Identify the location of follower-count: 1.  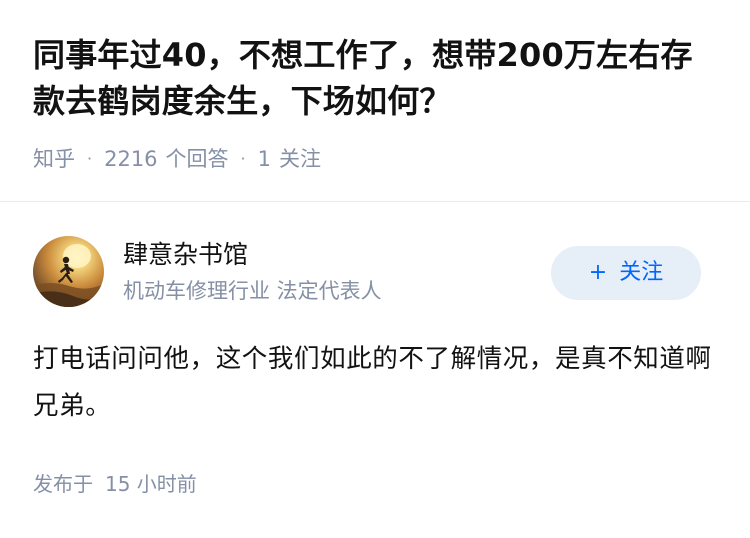
(264, 159).